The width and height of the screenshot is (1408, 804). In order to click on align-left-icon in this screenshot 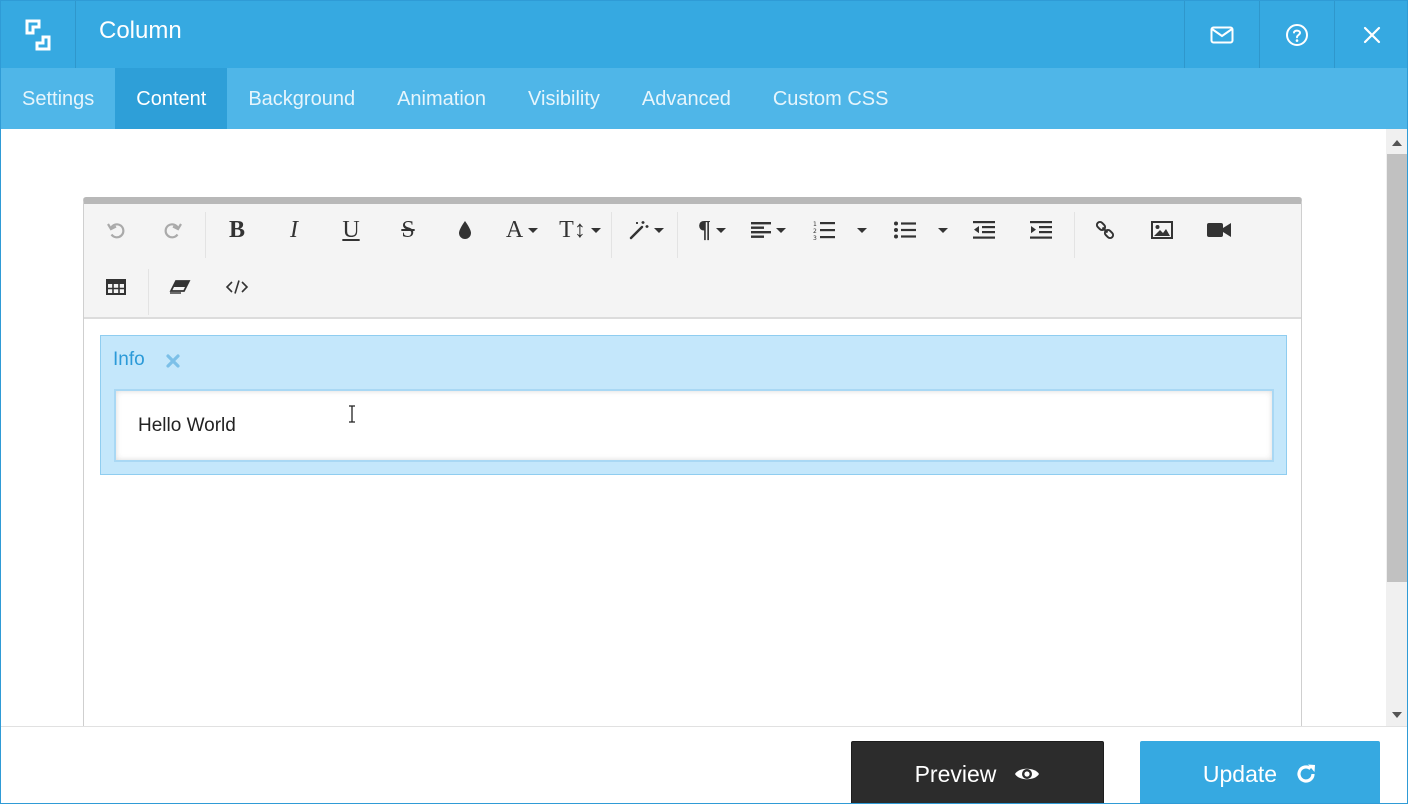, I will do `click(760, 230)`.